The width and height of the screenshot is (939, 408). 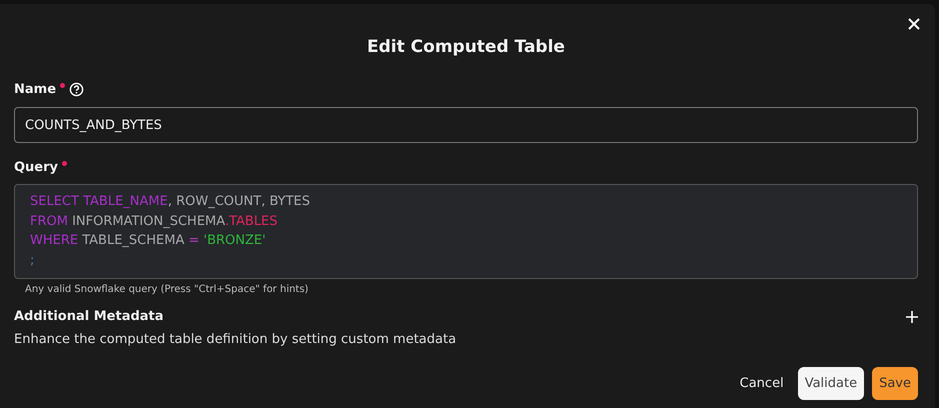 I want to click on help-icon, so click(x=76, y=89).